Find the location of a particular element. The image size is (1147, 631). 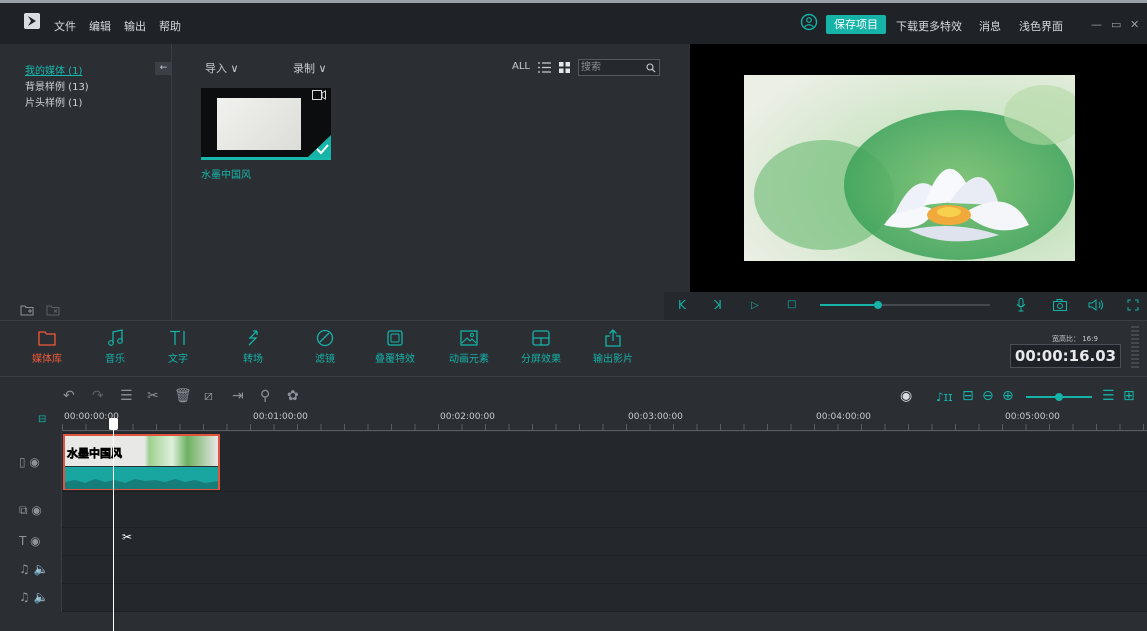

tab-filter: 滤镜 is located at coordinates (325, 346).